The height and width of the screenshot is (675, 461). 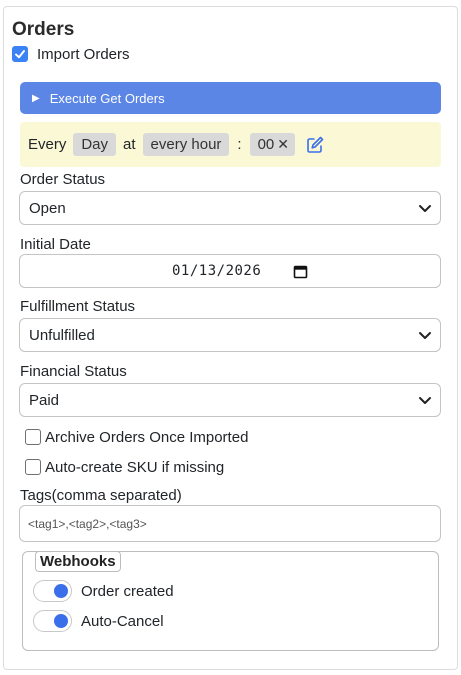 What do you see at coordinates (230, 523) in the screenshot?
I see `tags-input: <tag1>,<tag2>,<tag3>` at bounding box center [230, 523].